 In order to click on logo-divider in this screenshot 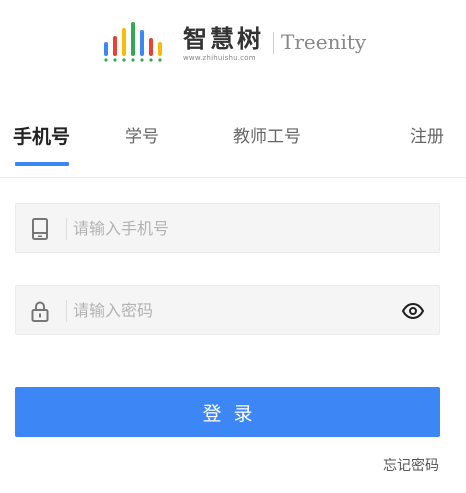, I will do `click(273, 43)`.